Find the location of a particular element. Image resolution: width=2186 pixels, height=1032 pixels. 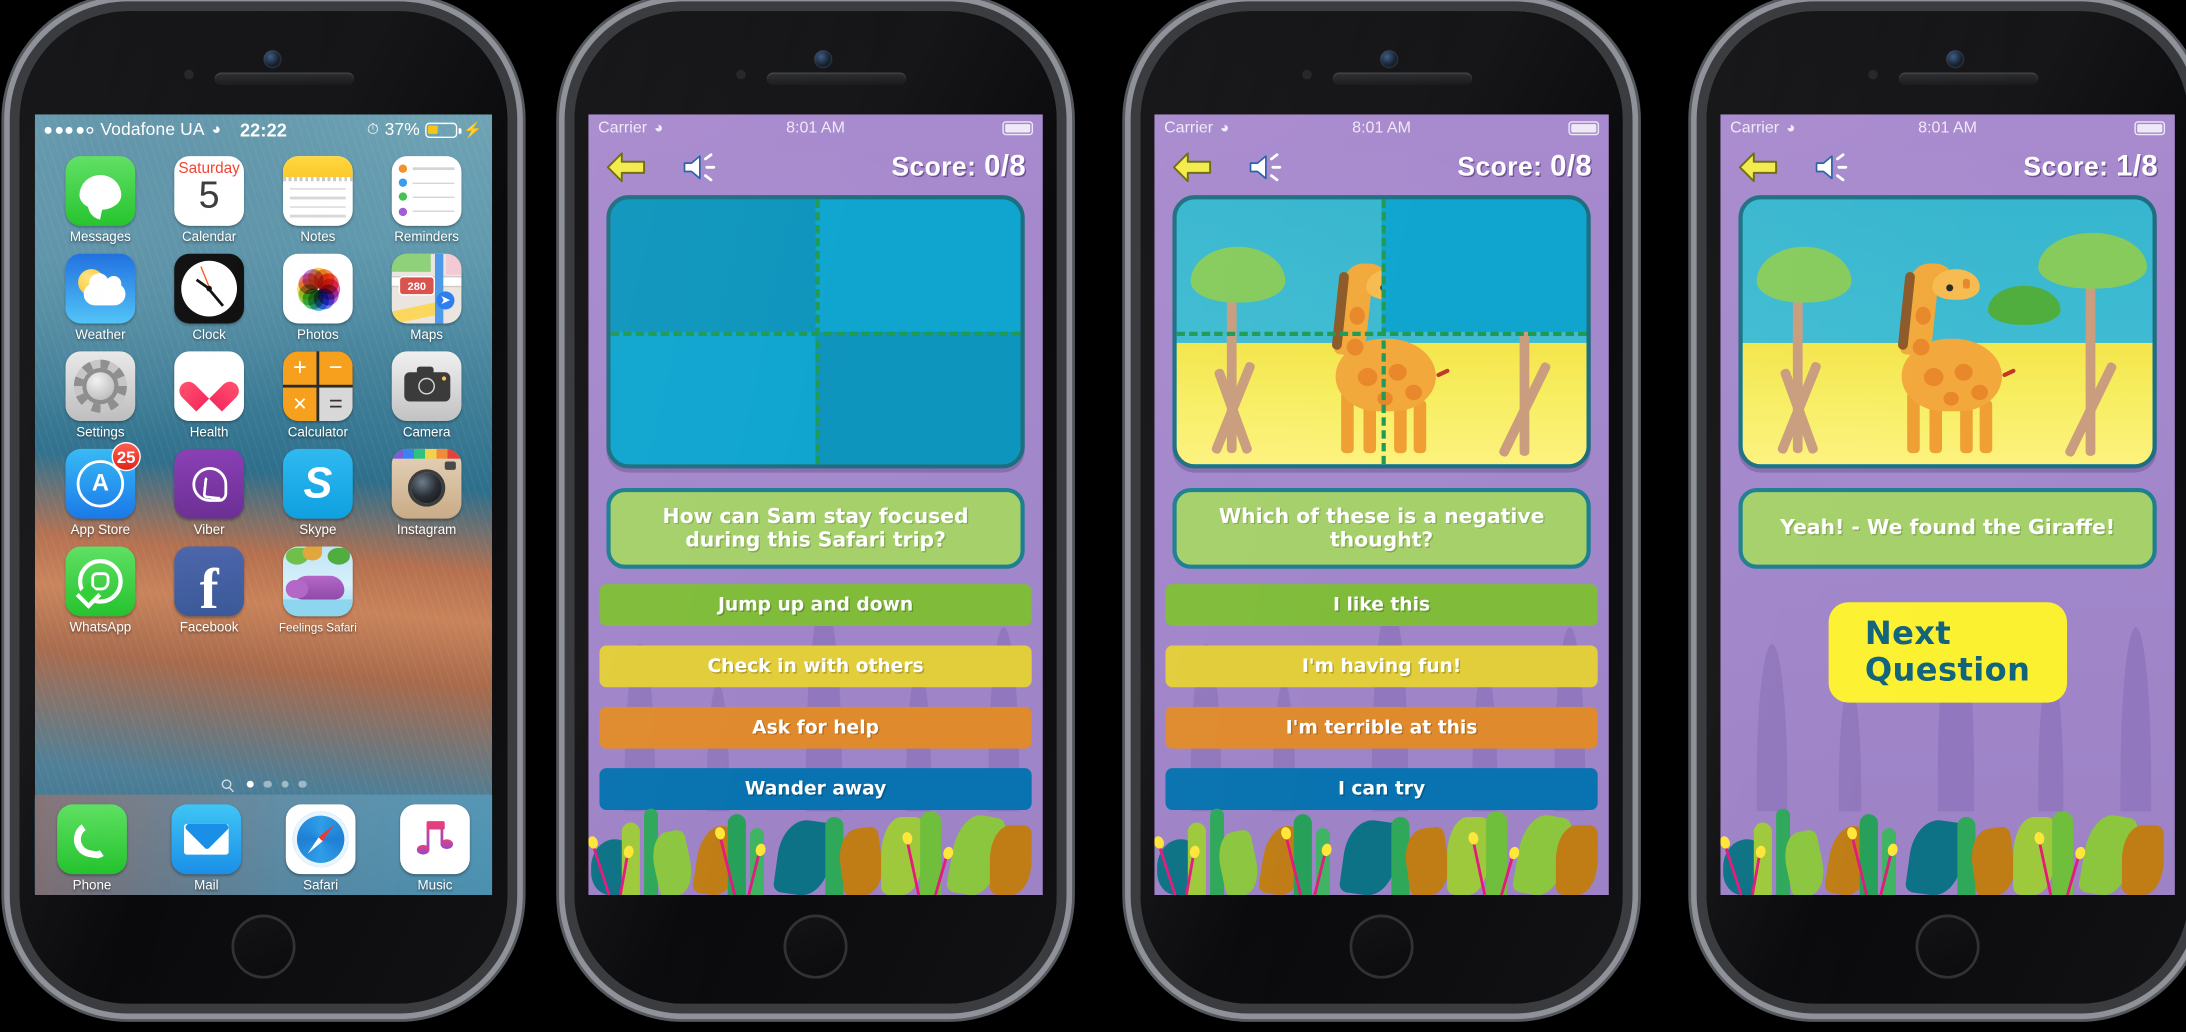

app-icon-reminders: Reminders is located at coordinates (426, 200).